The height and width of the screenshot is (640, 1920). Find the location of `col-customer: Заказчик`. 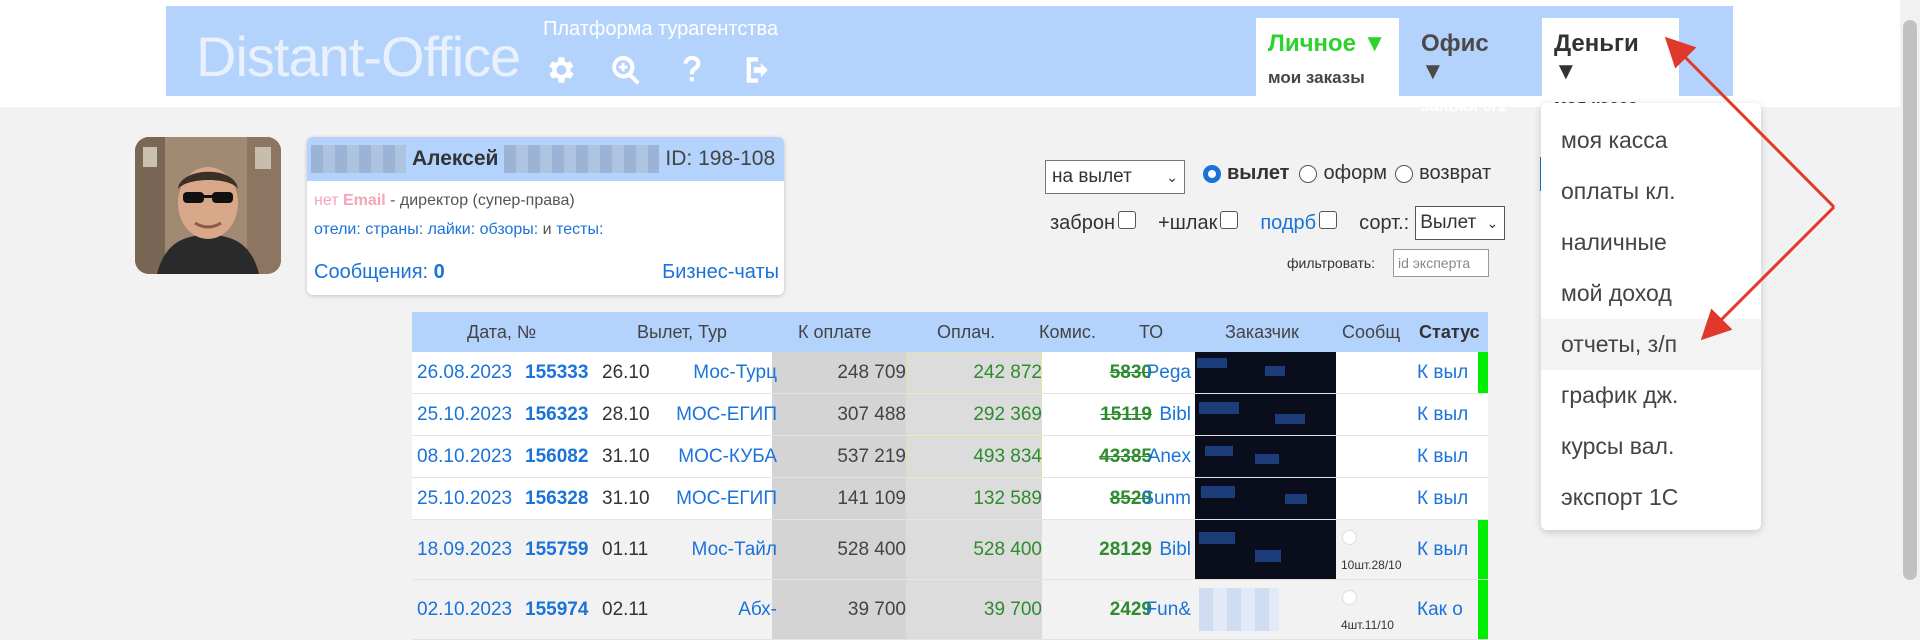

col-customer: Заказчик is located at coordinates (1262, 332).